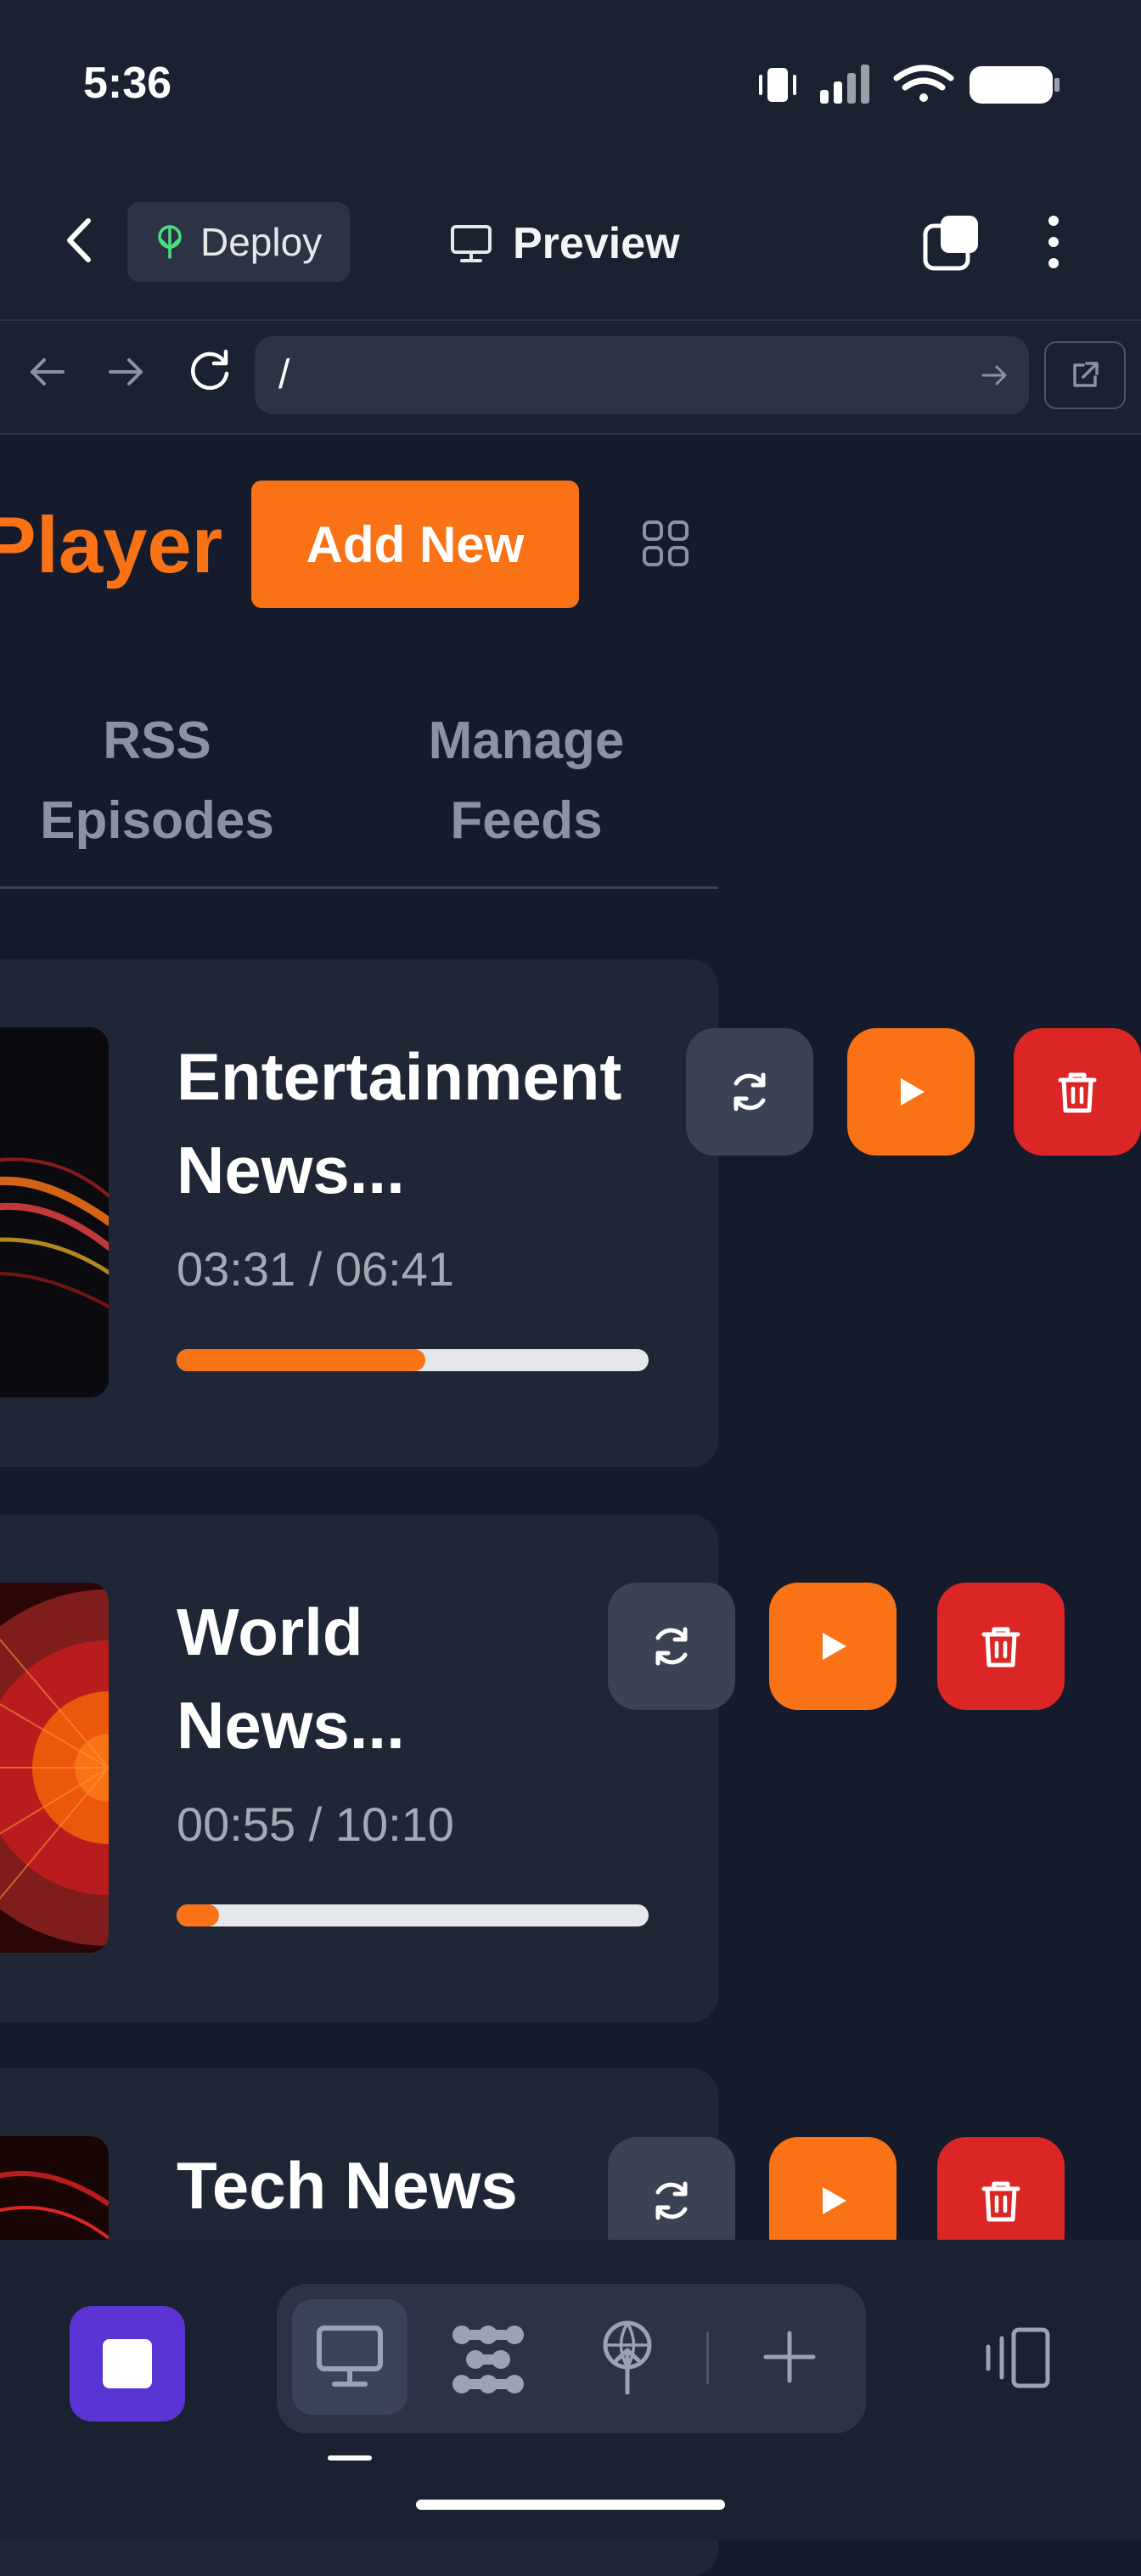 The image size is (1141, 2576). Describe the element at coordinates (127, 83) in the screenshot. I see `status-time: 5:36` at that location.